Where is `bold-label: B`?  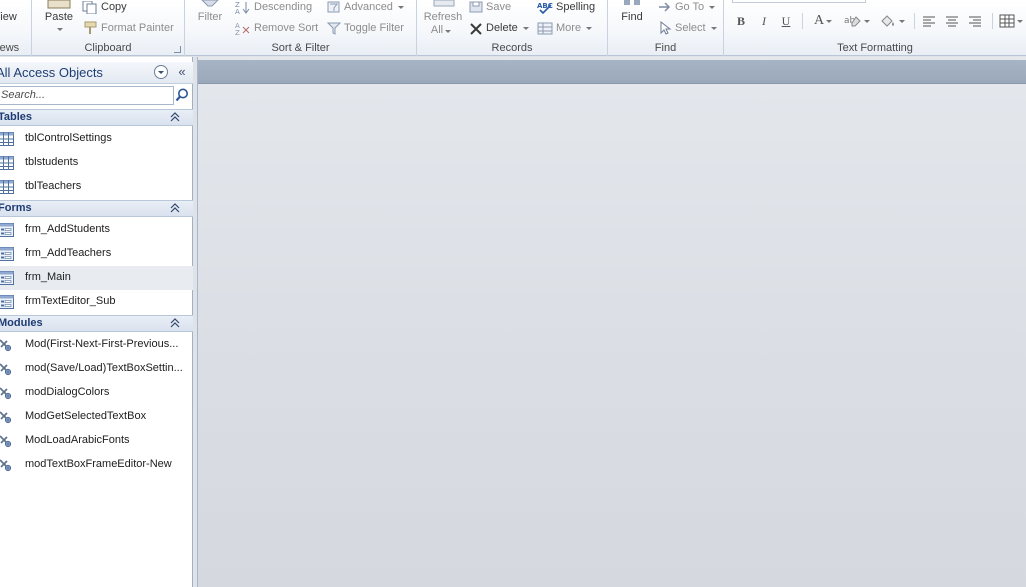
bold-label: B is located at coordinates (740, 20).